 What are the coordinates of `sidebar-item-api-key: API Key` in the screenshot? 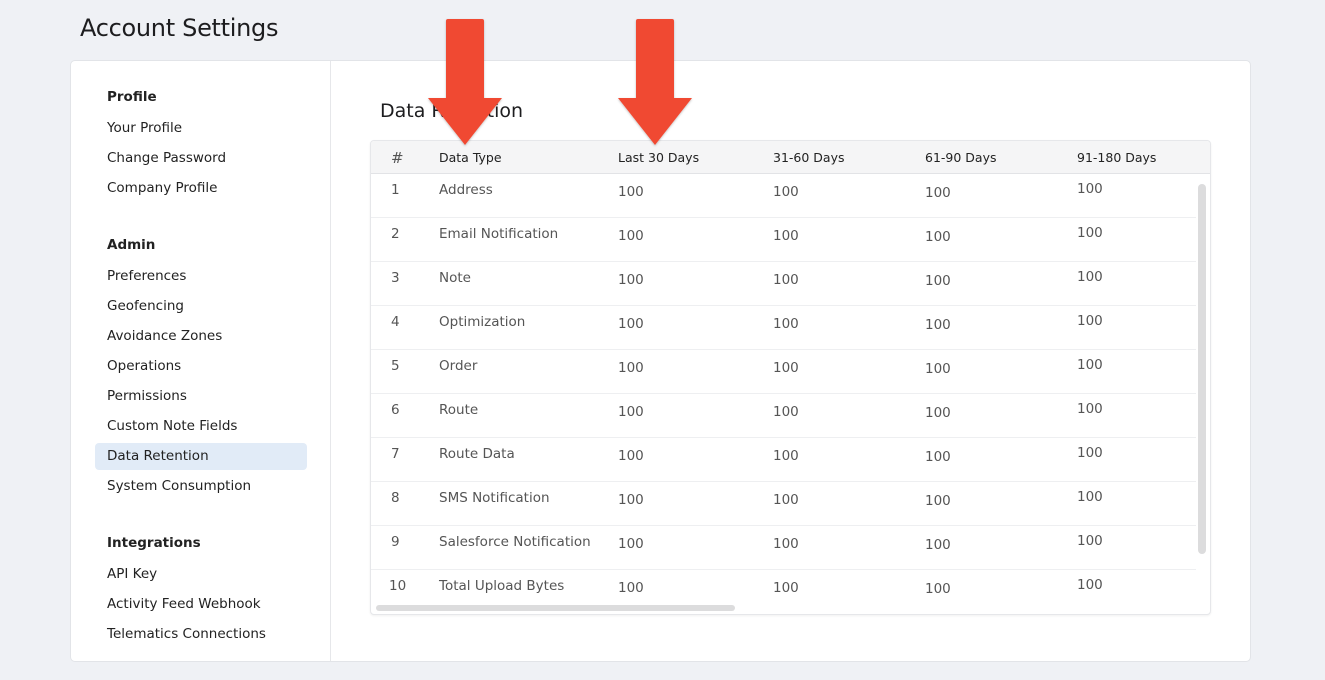 It's located at (201, 574).